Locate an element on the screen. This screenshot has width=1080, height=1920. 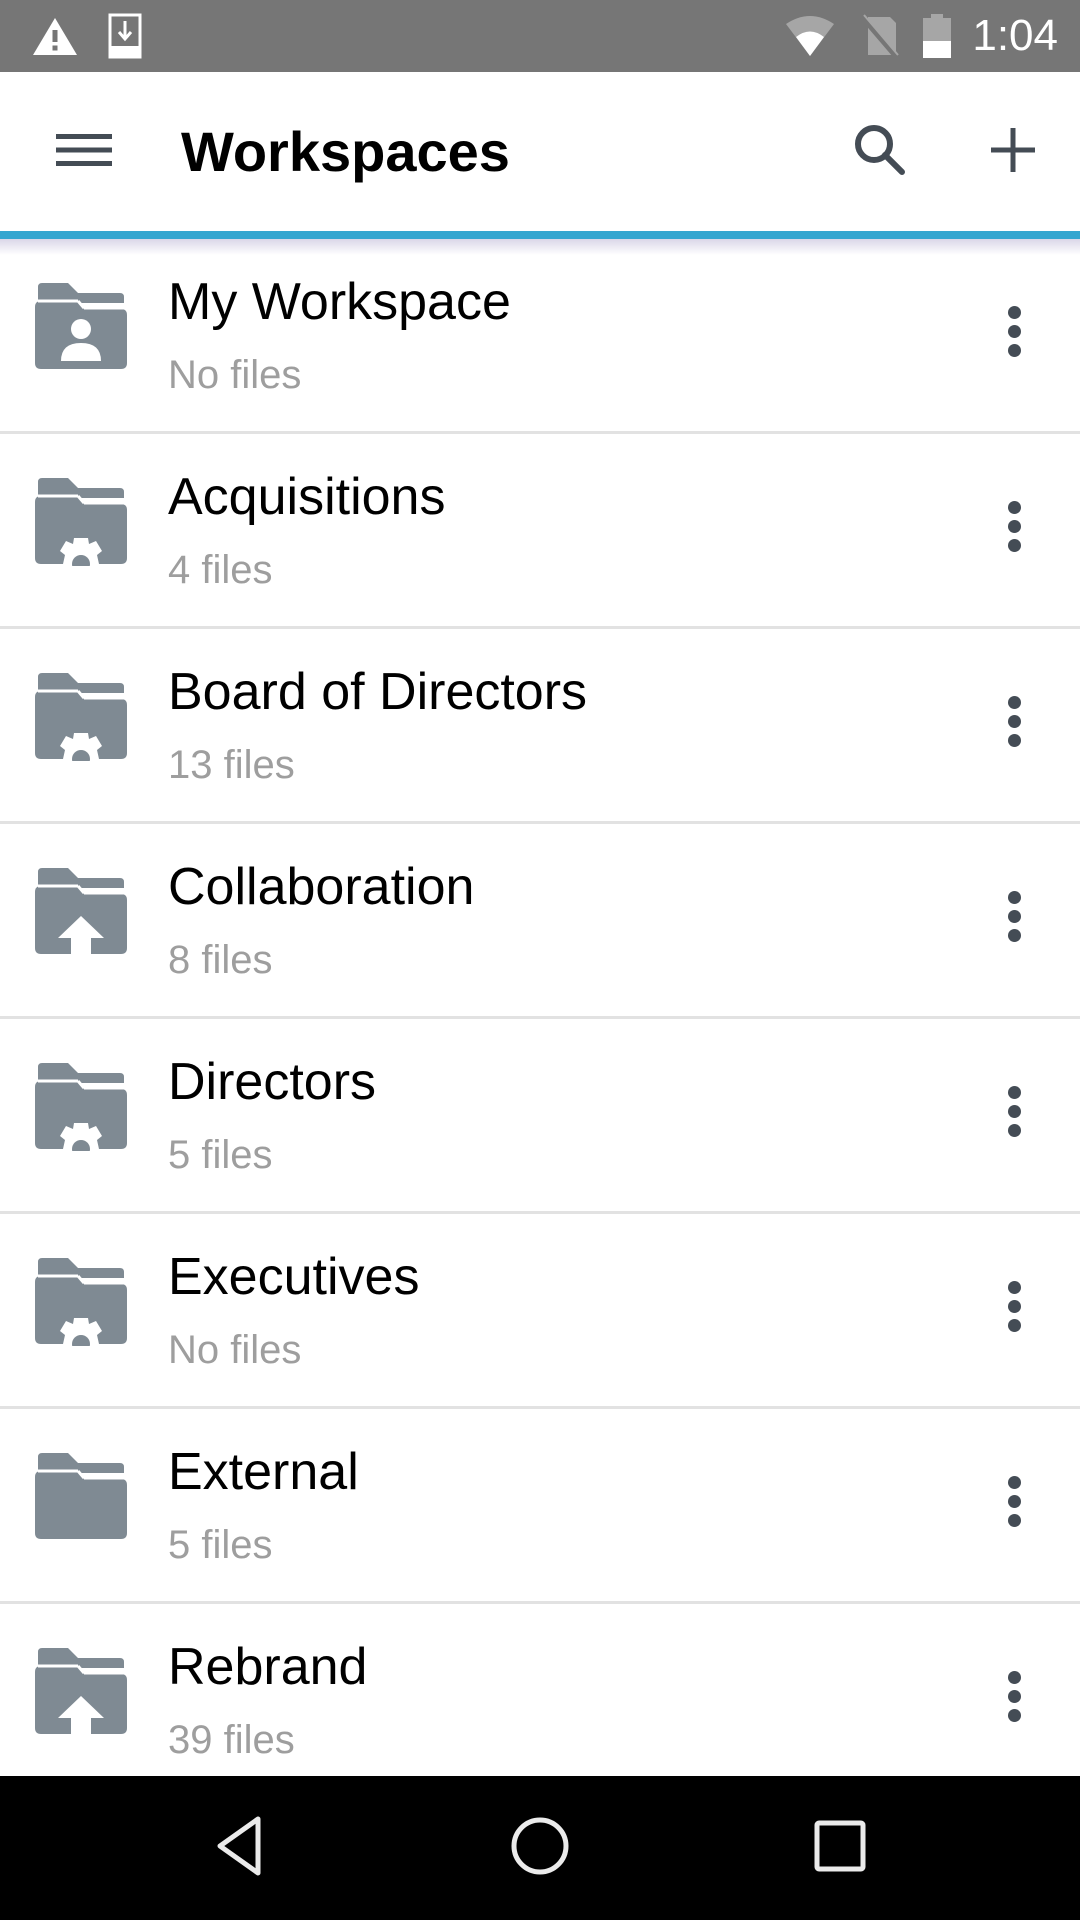
hamburger-menu-icon is located at coordinates (84, 152).